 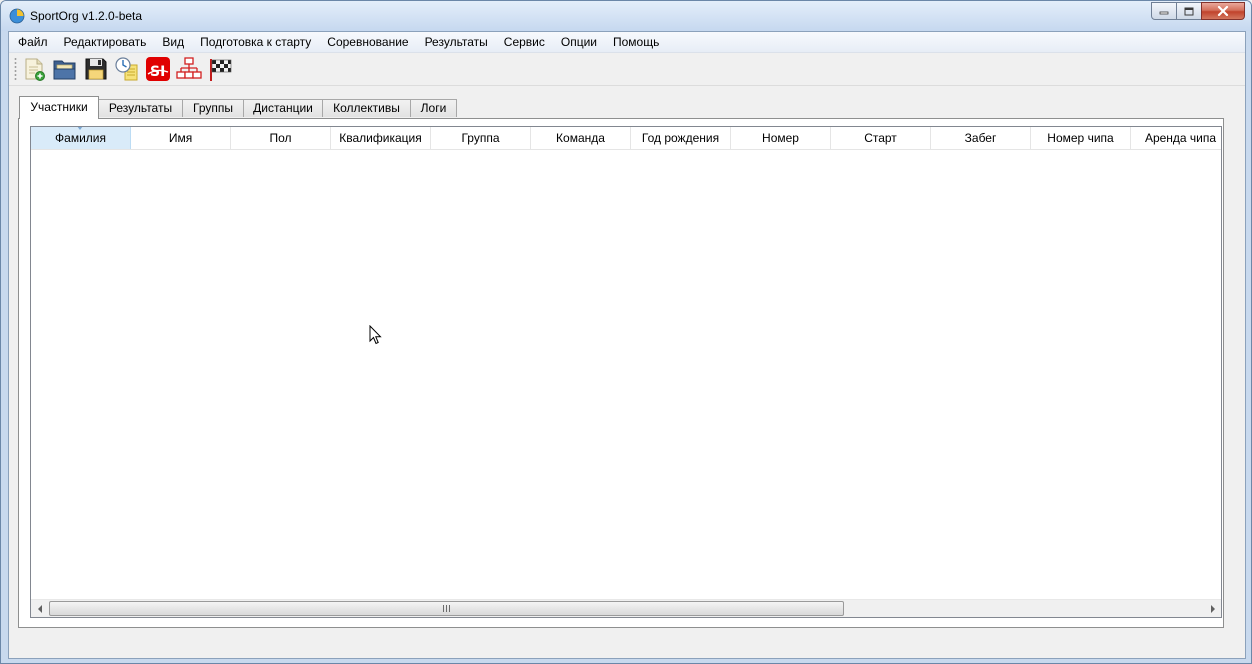 What do you see at coordinates (181, 138) in the screenshot?
I see `column-header-first-name: Имя` at bounding box center [181, 138].